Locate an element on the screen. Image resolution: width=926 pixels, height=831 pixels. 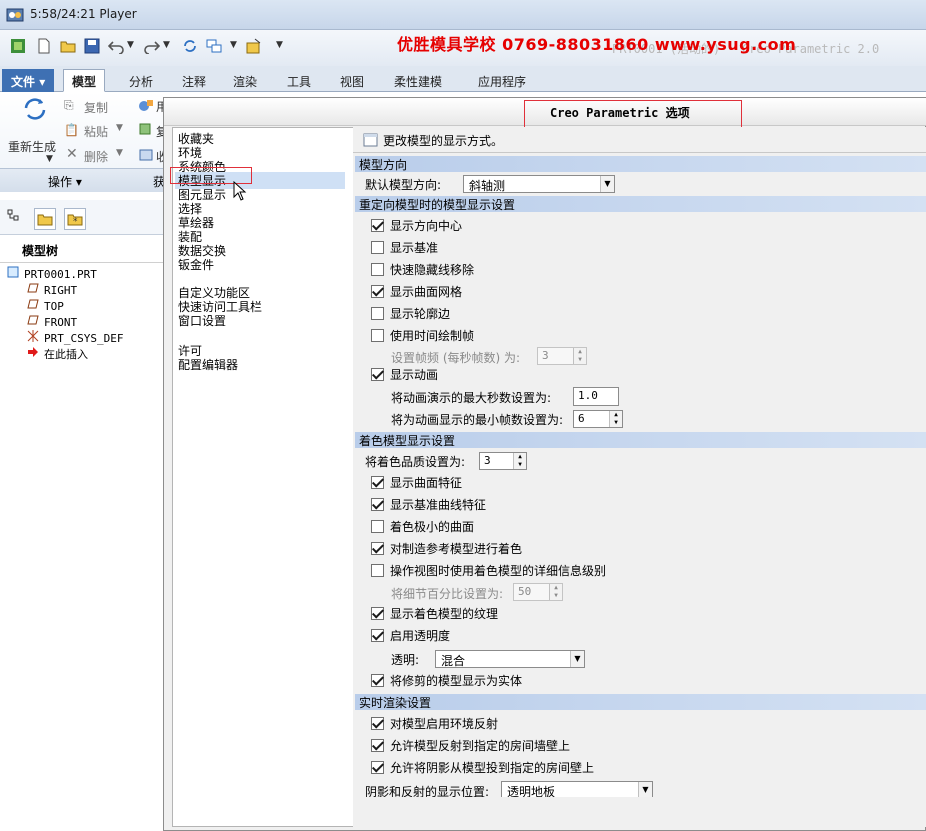
customize-toolbar-icon: ▼ is located at coordinates (279, 45).